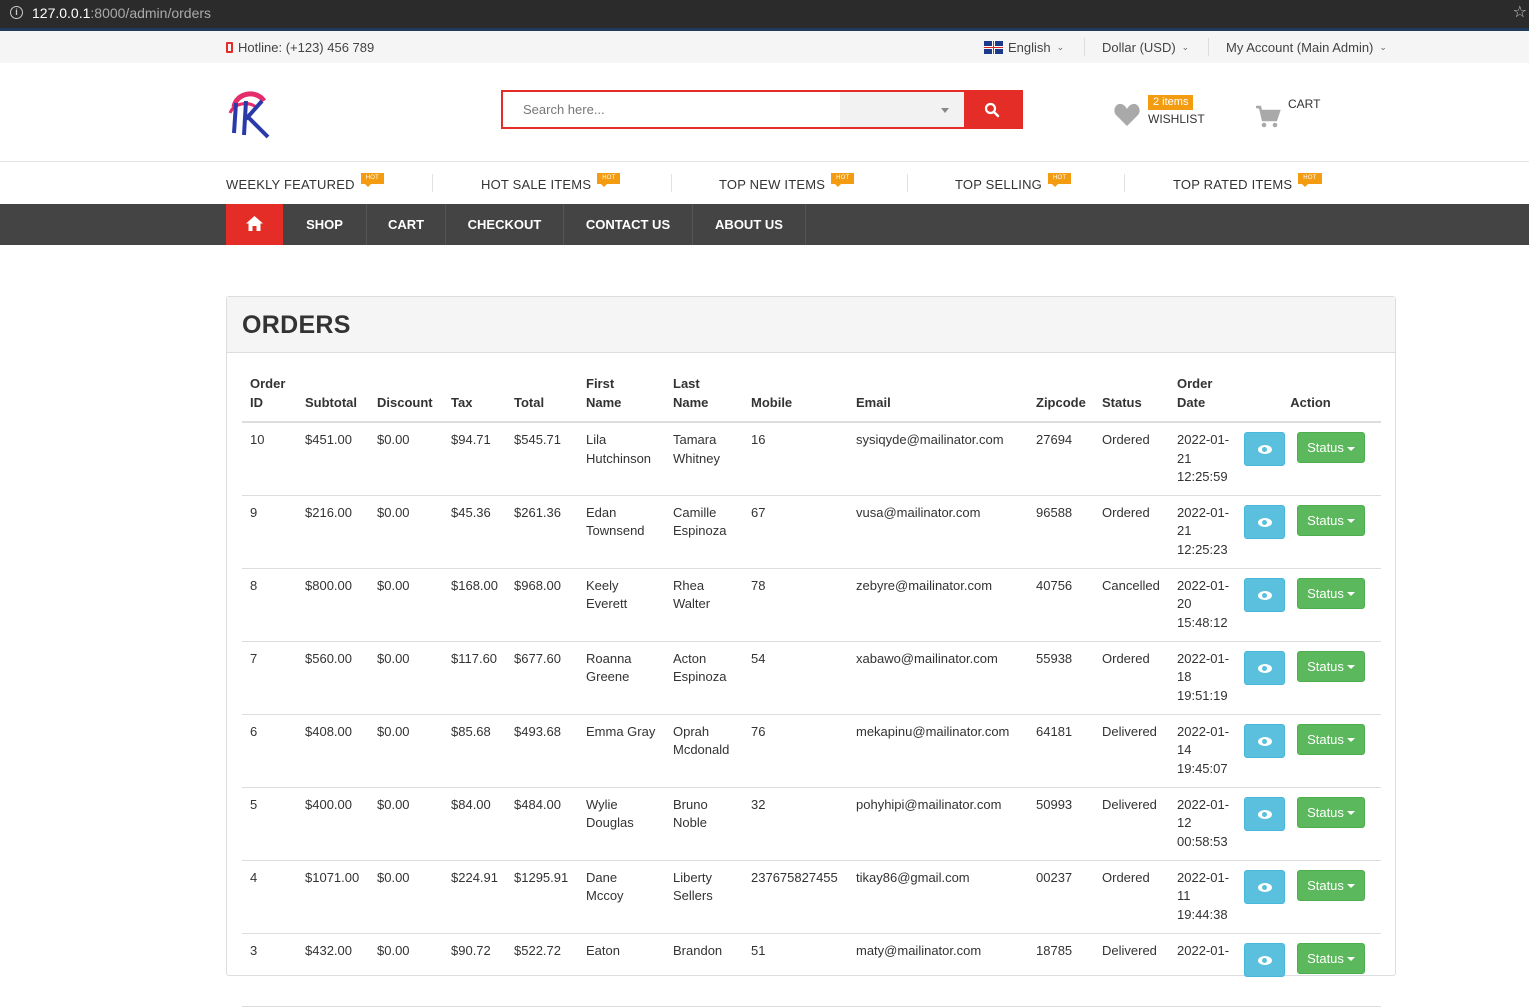  What do you see at coordinates (61, 12) in the screenshot?
I see `url-host: 127.0.0.1` at bounding box center [61, 12].